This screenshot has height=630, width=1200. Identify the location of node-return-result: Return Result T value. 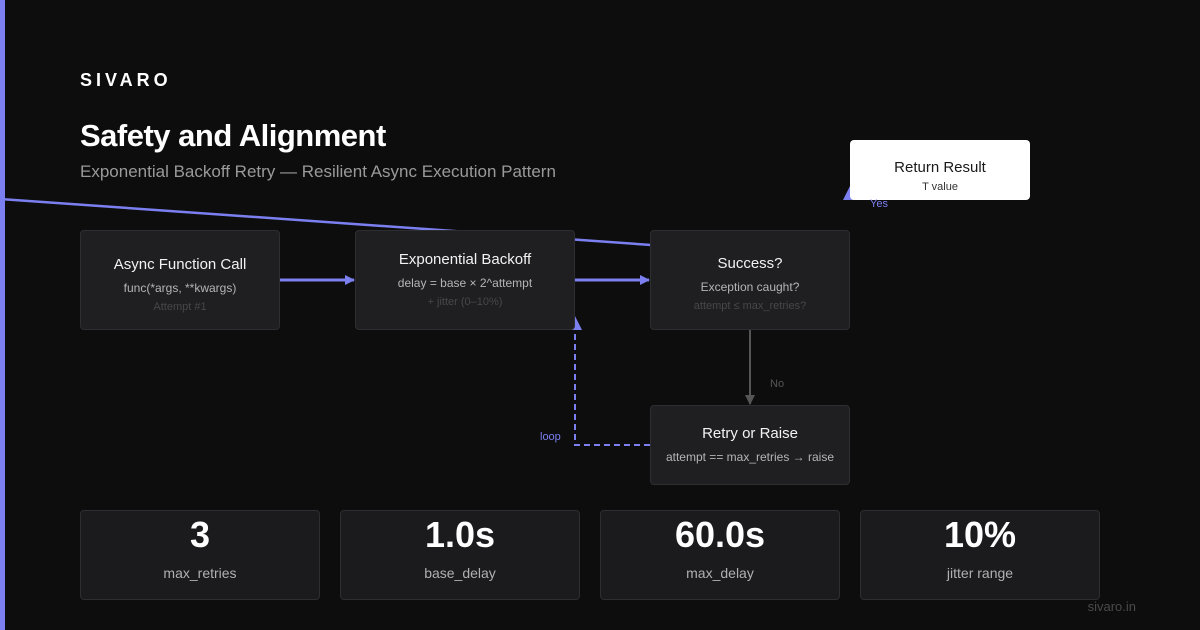
(940, 170).